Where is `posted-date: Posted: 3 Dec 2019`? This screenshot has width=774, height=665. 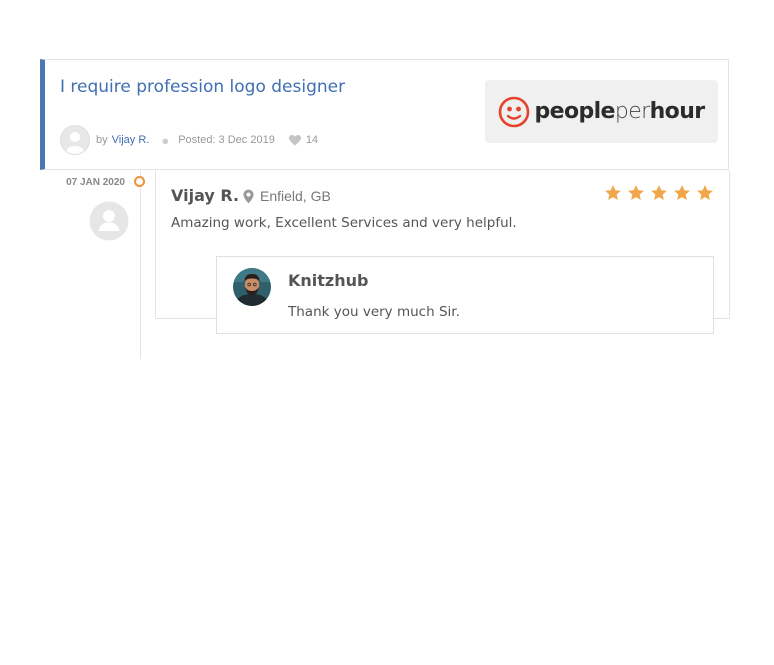 posted-date: Posted: 3 Dec 2019 is located at coordinates (226, 140).